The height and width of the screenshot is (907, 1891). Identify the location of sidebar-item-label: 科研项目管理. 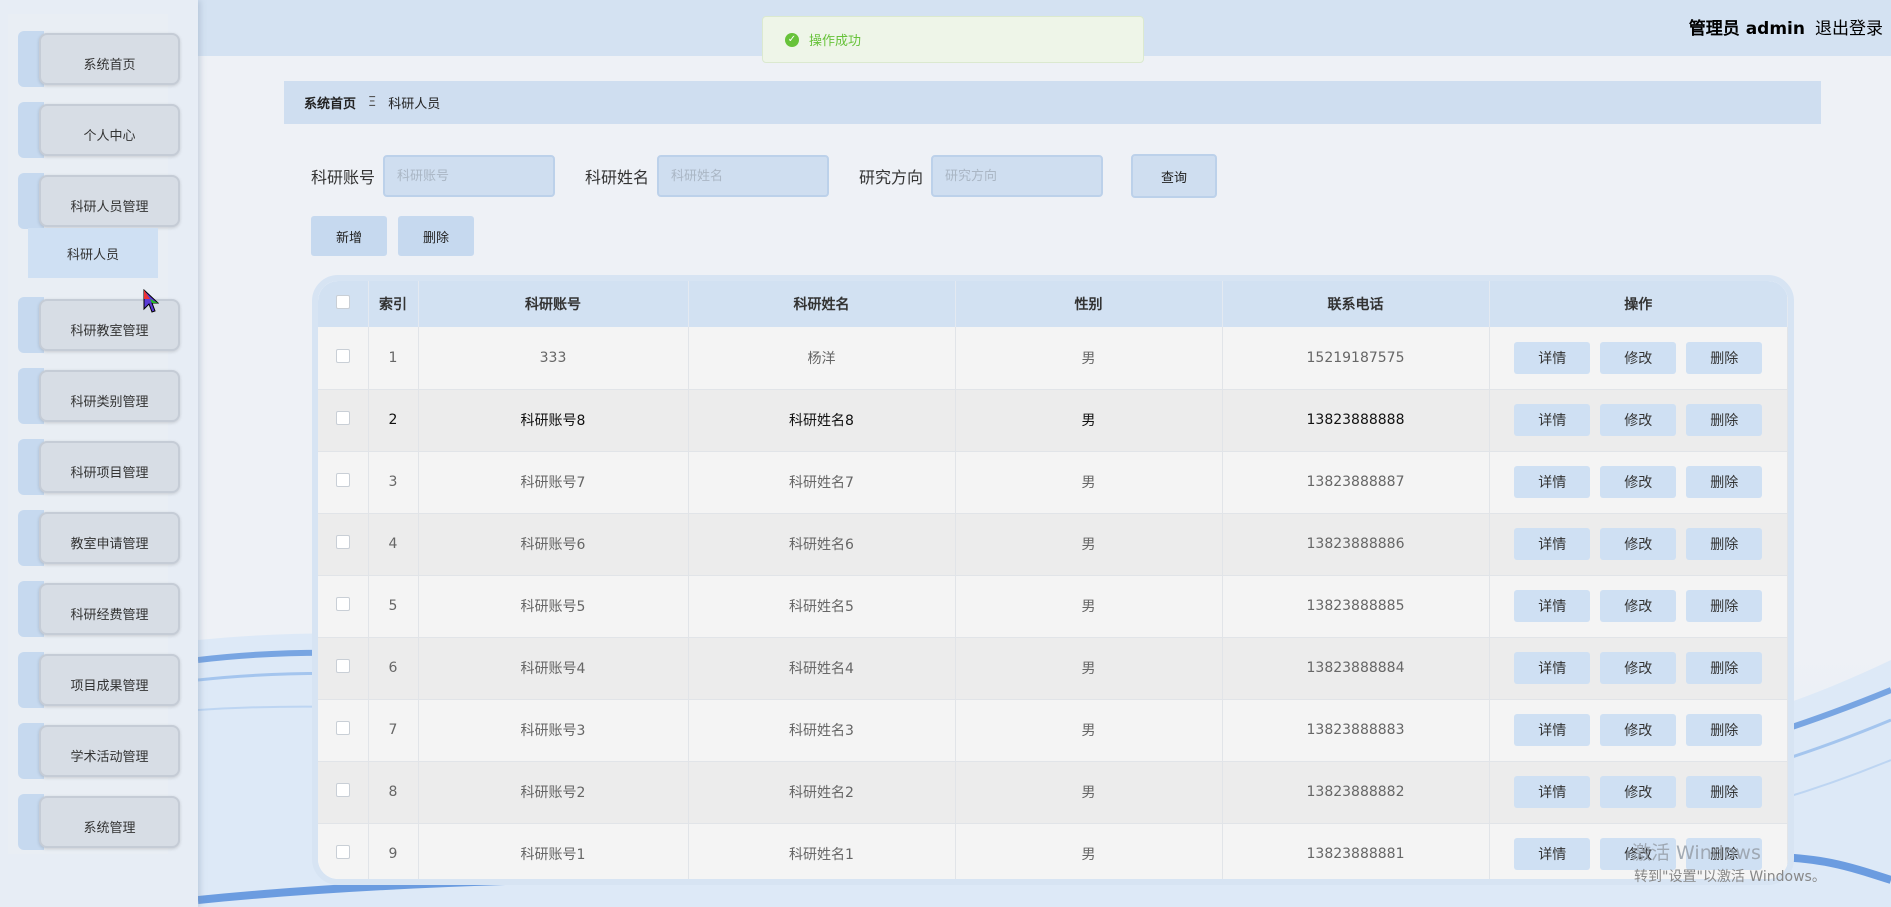
(109, 467).